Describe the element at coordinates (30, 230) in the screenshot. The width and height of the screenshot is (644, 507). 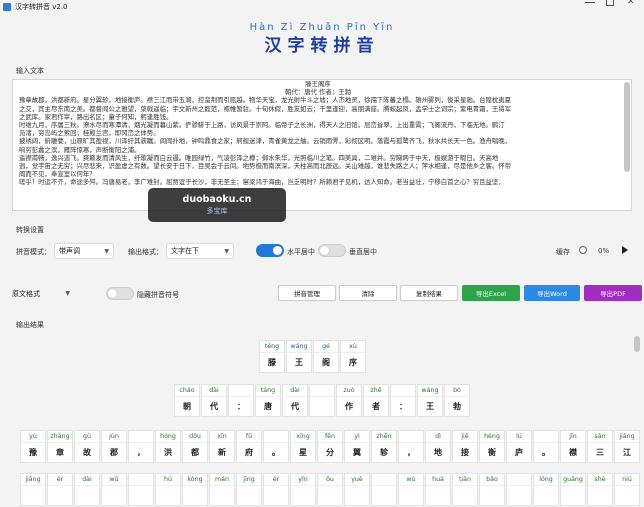
I see `settings-label: 转换设置` at that location.